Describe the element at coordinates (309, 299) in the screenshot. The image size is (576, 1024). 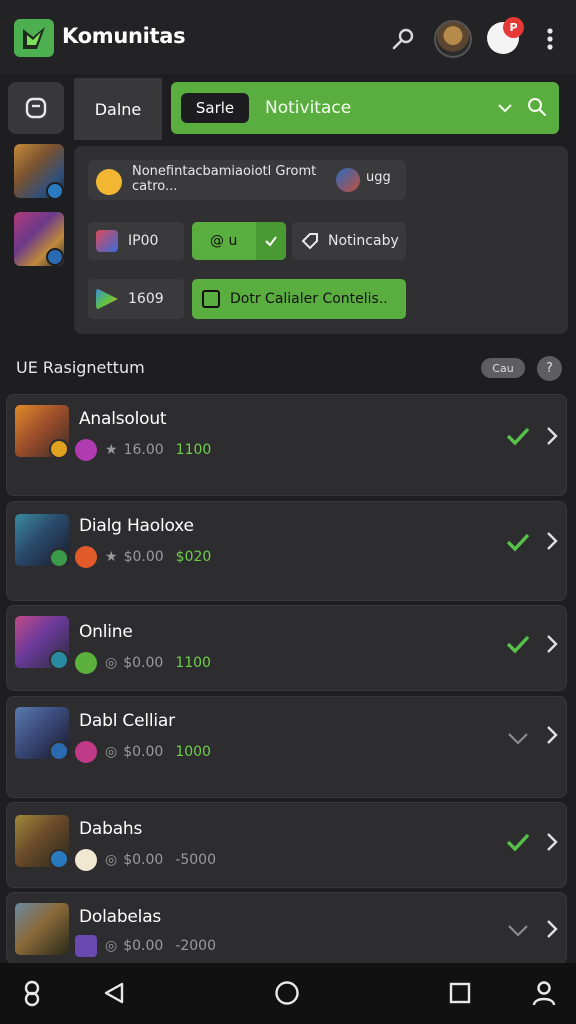
I see `panel-item-action-label: Dotr Calialer Contelis..` at that location.